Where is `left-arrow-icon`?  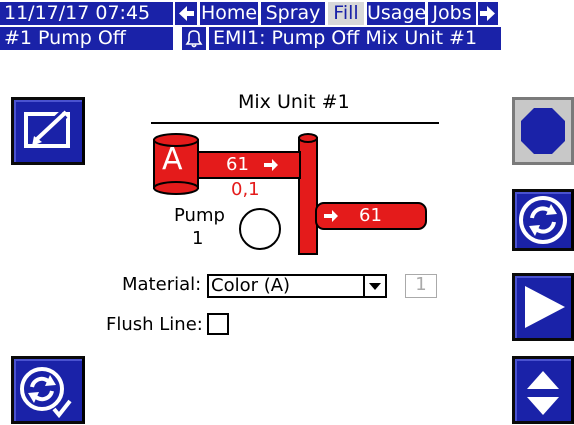
left-arrow-icon is located at coordinates (186, 13).